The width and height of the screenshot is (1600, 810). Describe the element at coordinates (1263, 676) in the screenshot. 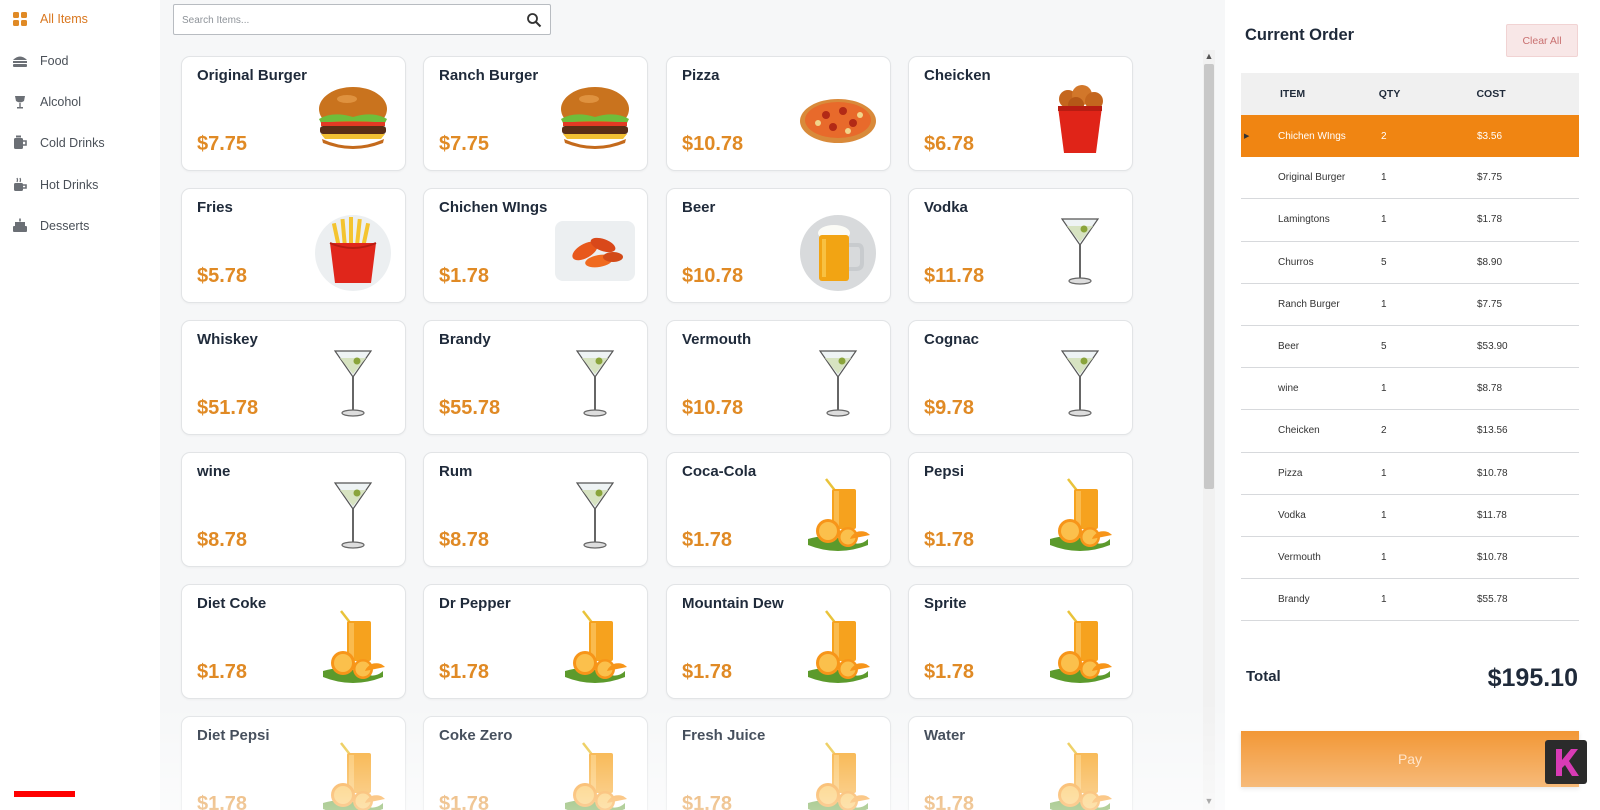

I see `total-label: Total` at that location.